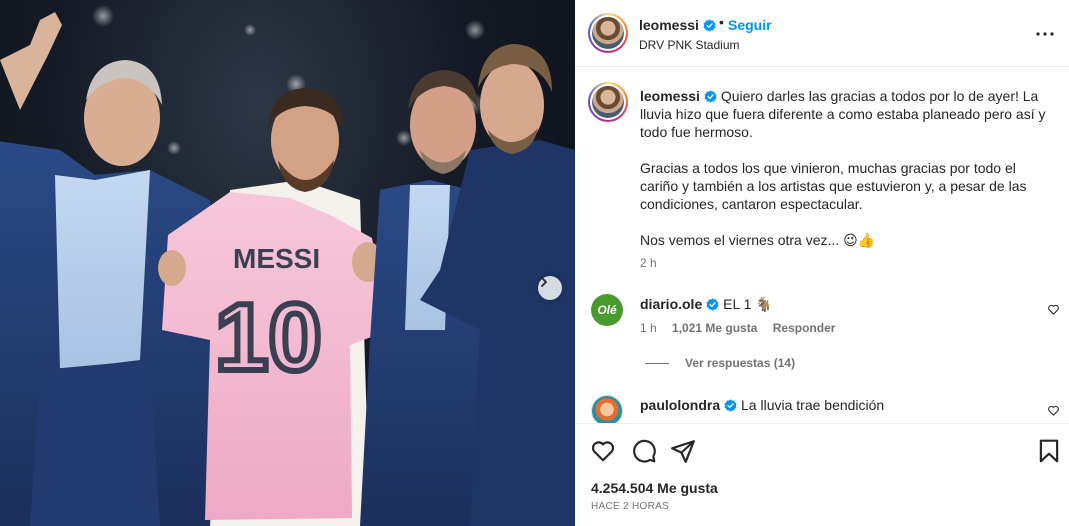 This screenshot has height=526, width=1069. Describe the element at coordinates (822, 474) in the screenshot. I see `action-bar: 4.254.504 Me gusta HACE 2 HORAS` at that location.